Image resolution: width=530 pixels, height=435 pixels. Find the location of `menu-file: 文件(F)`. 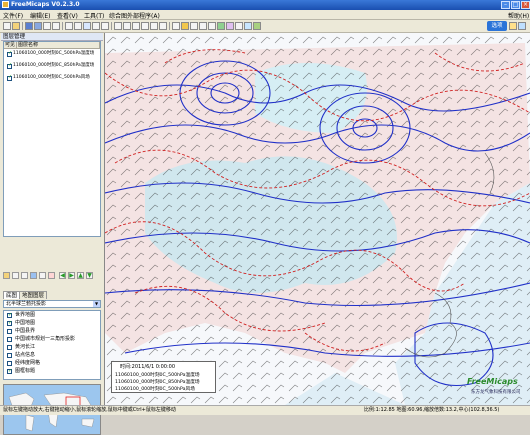

menu-file: 文件(F) is located at coordinates (13, 15).